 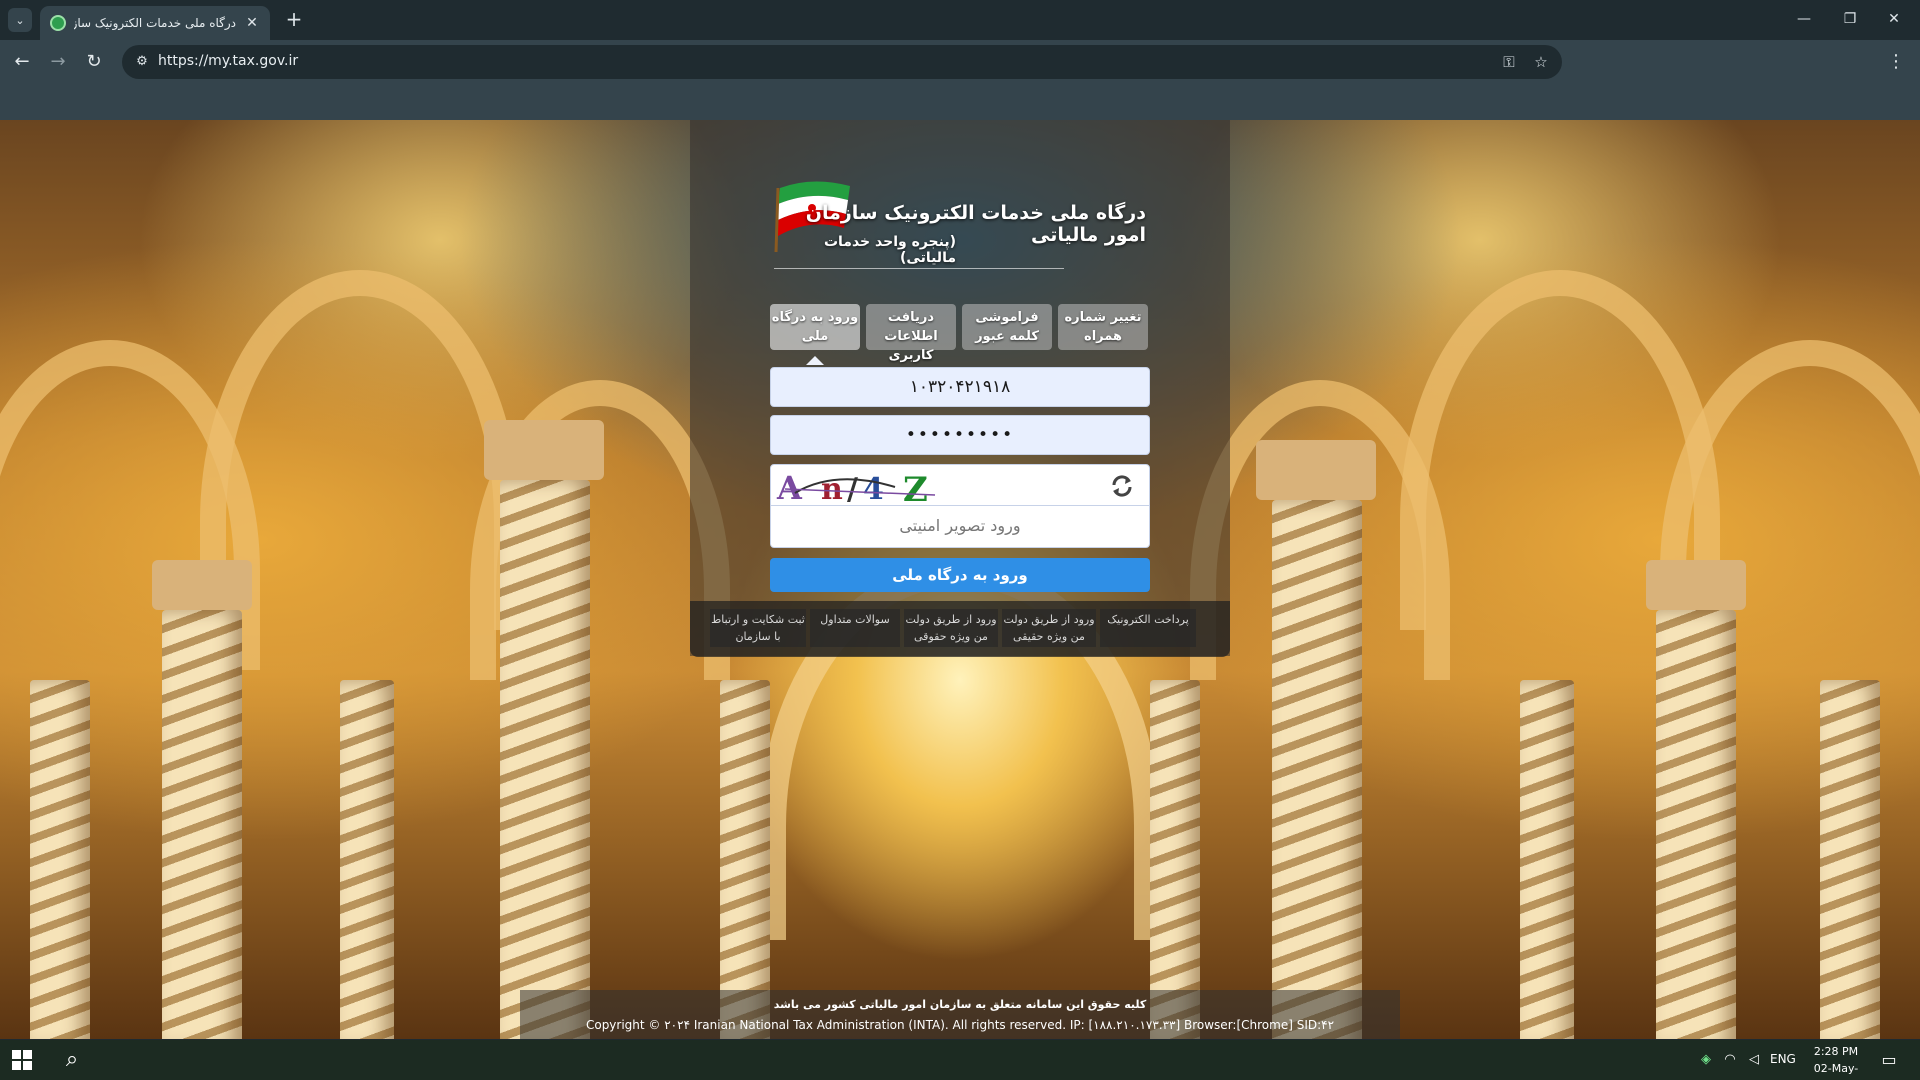 I want to click on captcha-image: A n / 4 Z, so click(x=856, y=487).